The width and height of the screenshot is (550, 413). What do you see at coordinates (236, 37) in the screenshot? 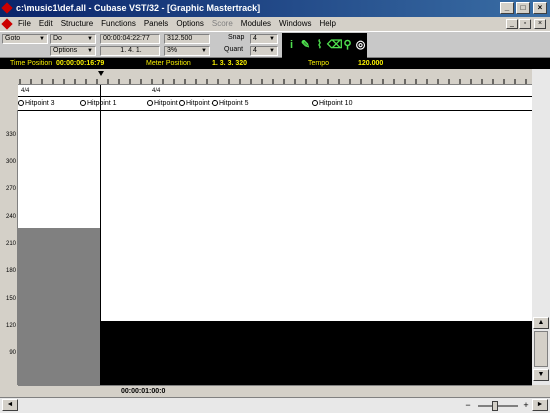
I see `snap-label: Snap` at bounding box center [236, 37].